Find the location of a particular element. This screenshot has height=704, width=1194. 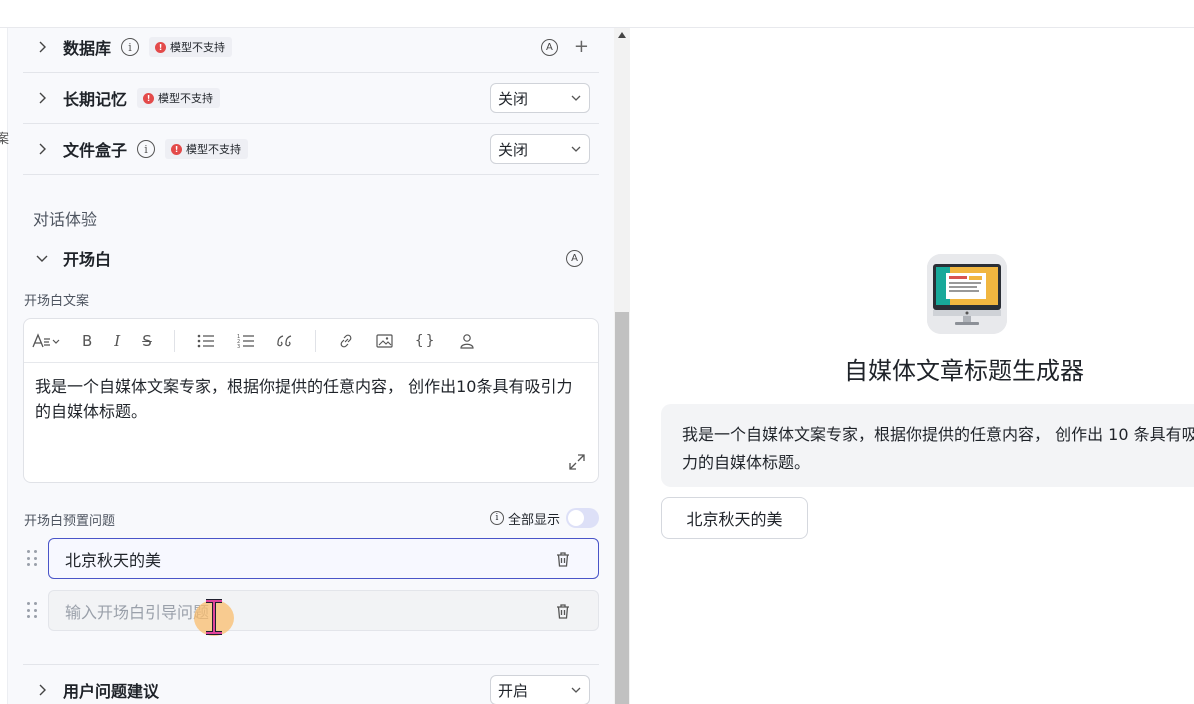

scroll-up-icon is located at coordinates (622, 35).